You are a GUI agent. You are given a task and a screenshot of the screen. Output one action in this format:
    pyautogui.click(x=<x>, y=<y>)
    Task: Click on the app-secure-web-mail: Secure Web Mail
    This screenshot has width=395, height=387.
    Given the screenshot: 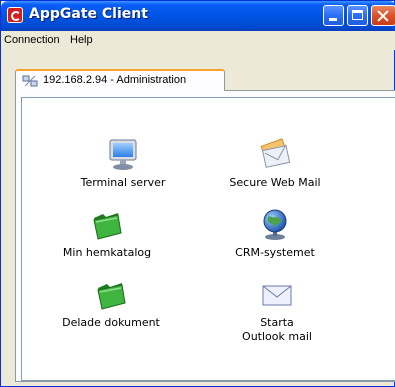 What is the action you would take?
    pyautogui.click(x=275, y=164)
    